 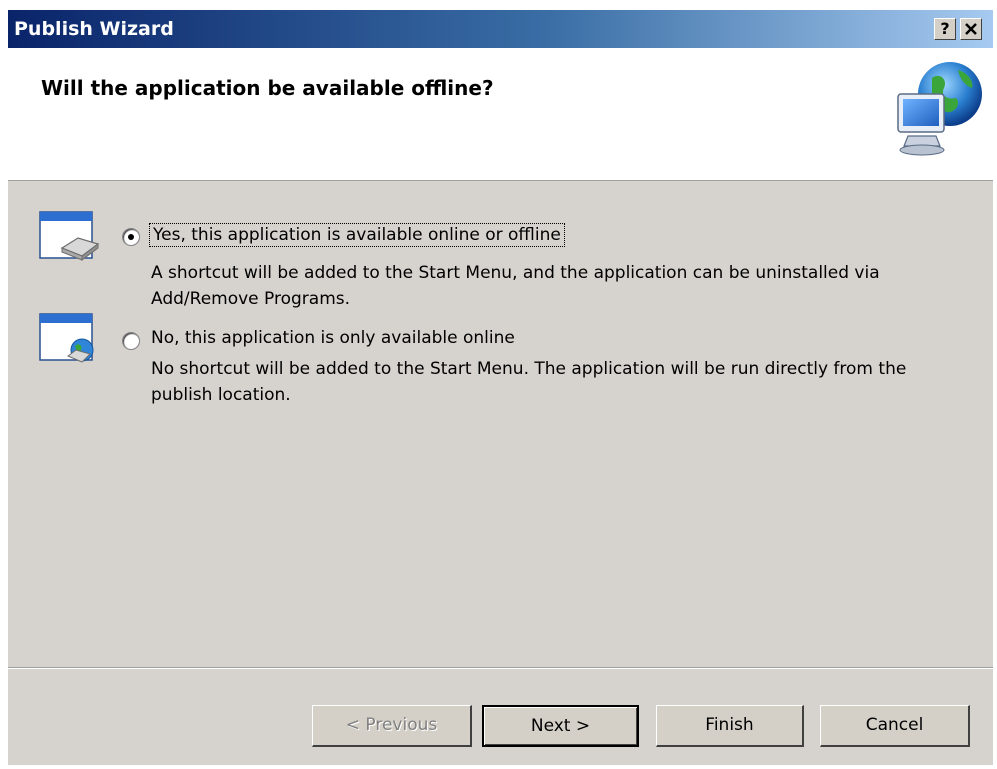 What do you see at coordinates (730, 726) in the screenshot?
I see `finish-button: Finish` at bounding box center [730, 726].